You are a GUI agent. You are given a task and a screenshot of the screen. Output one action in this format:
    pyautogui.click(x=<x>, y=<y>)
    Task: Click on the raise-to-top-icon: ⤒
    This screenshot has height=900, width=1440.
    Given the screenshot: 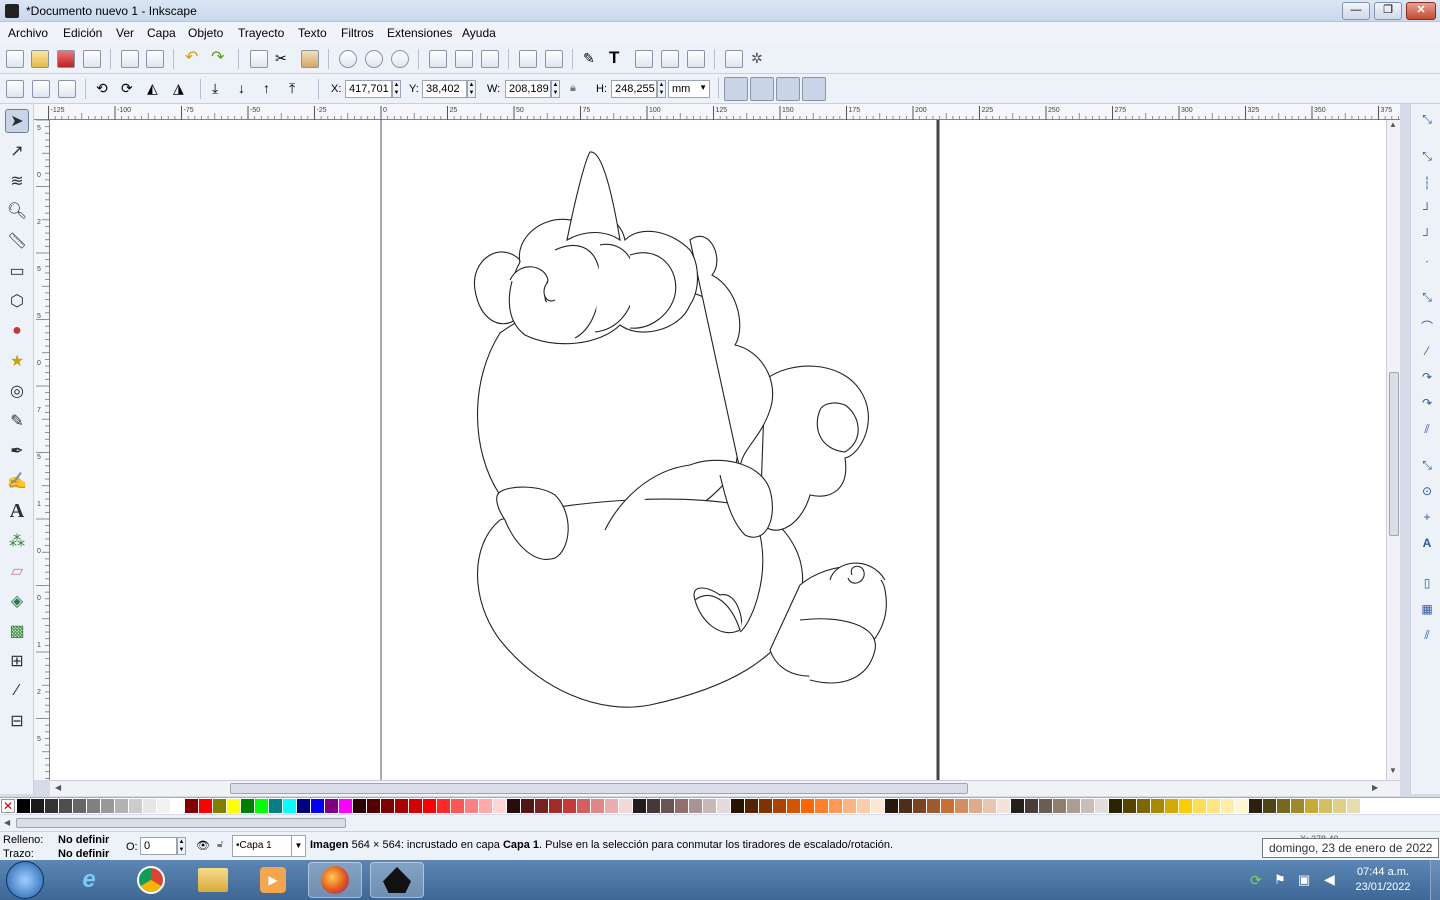 What is the action you would take?
    pyautogui.click(x=298, y=89)
    